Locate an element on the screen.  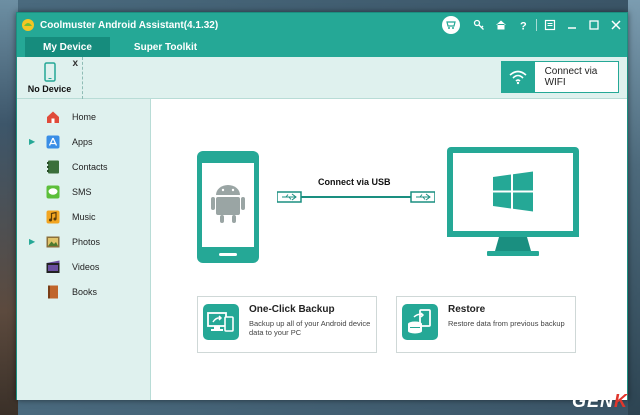
sidebar-item-photos: ▶ Photos is located at coordinates (83, 241).